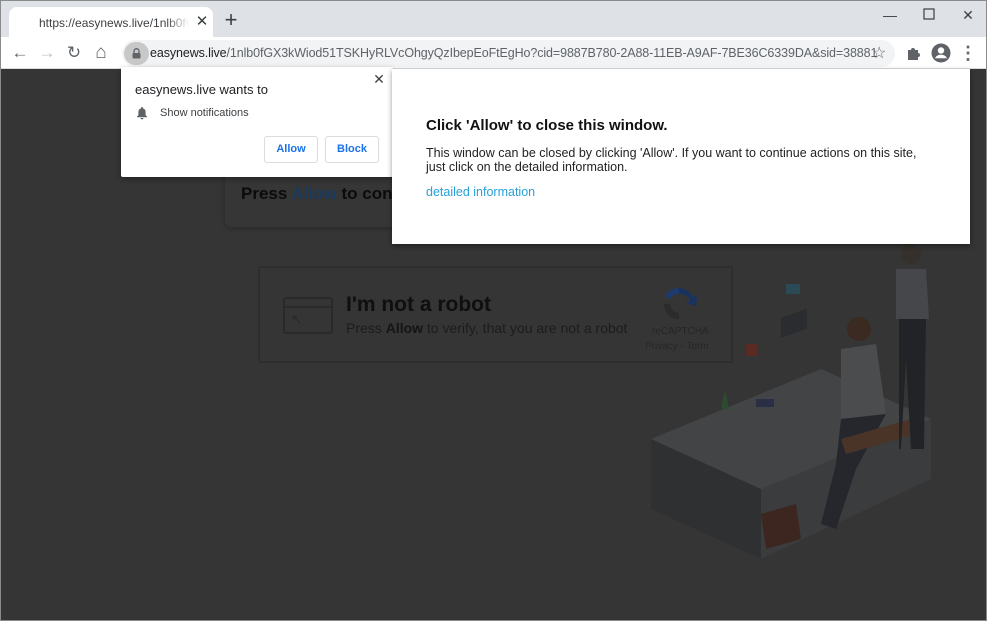 This screenshot has height=621, width=987. What do you see at coordinates (308, 315) in the screenshot?
I see `browser-window-icon: ↖` at bounding box center [308, 315].